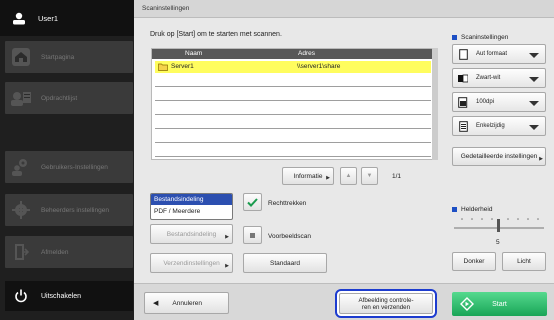  I want to click on darker-button: Donker, so click(474, 261).